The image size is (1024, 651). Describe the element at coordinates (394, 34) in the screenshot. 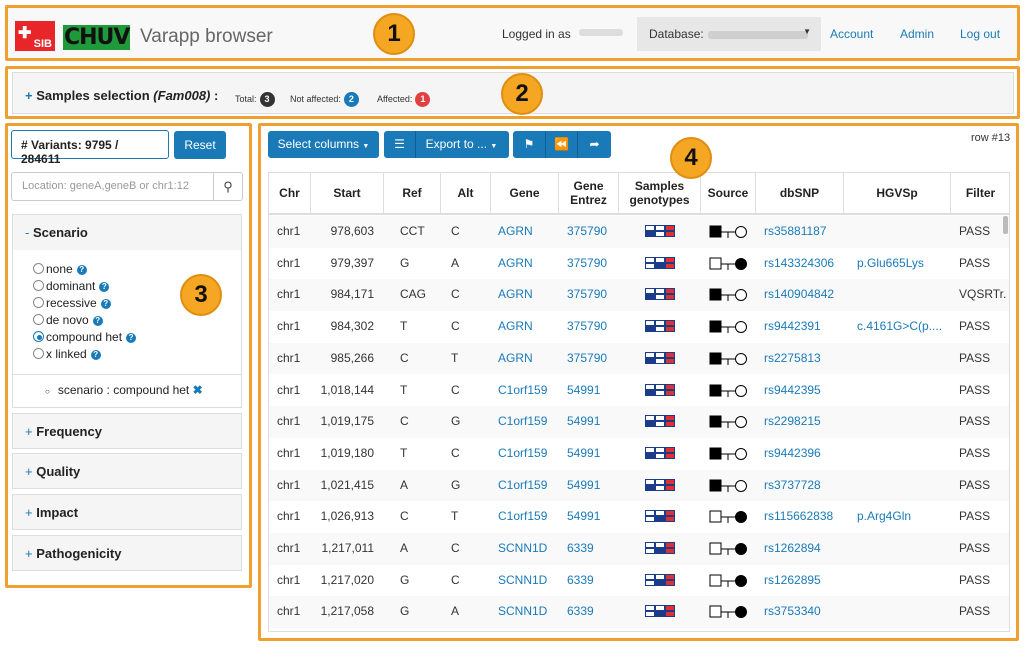

I see `callout-badge-1: 1` at that location.